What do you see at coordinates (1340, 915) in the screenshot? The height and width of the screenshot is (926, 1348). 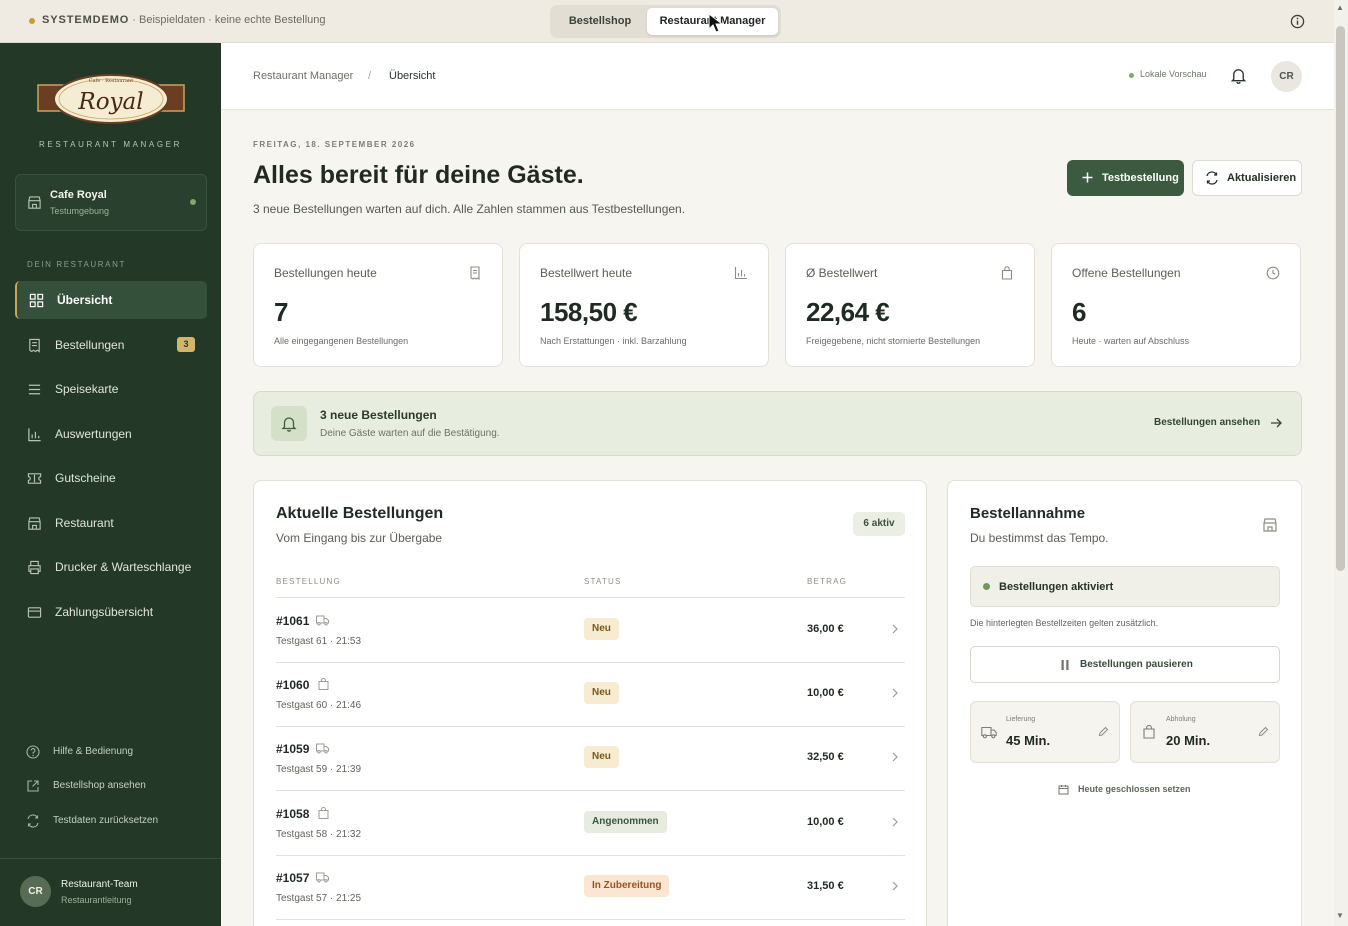 I see `scroll-down-arrow-icon: ▼` at bounding box center [1340, 915].